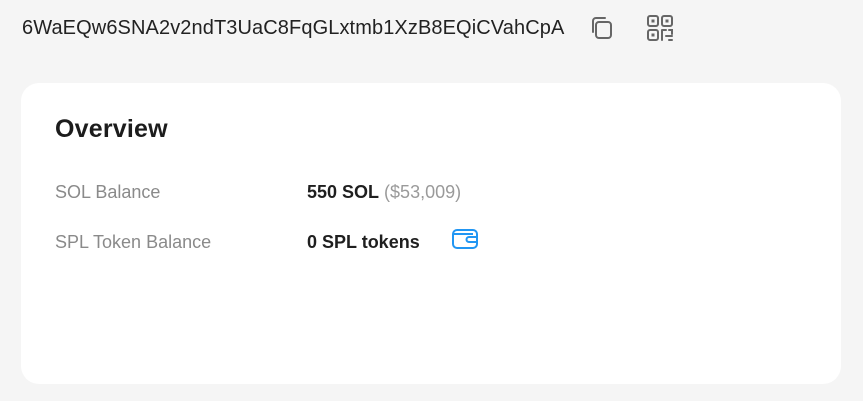 This screenshot has width=863, height=401. What do you see at coordinates (133, 241) in the screenshot?
I see `spl-balance-label: SPL Token Balance` at bounding box center [133, 241].